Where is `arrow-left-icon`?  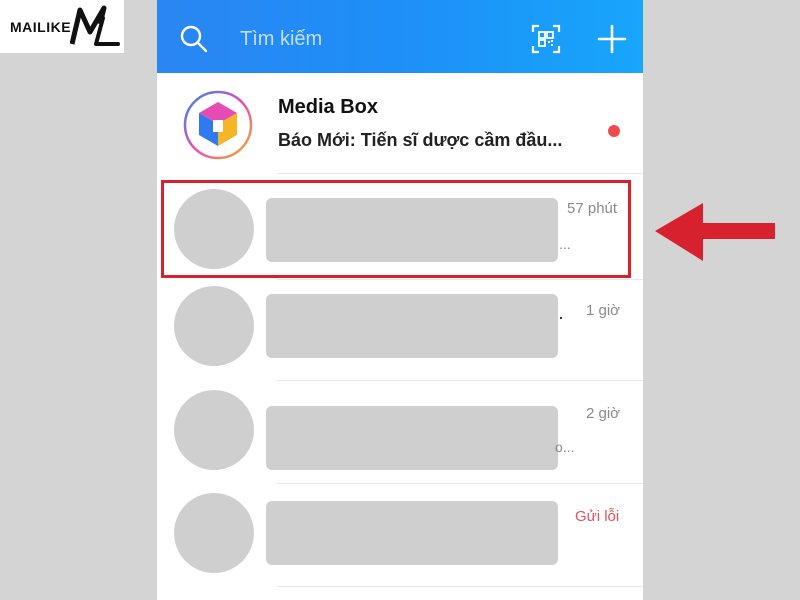
arrow-left-icon is located at coordinates (715, 232).